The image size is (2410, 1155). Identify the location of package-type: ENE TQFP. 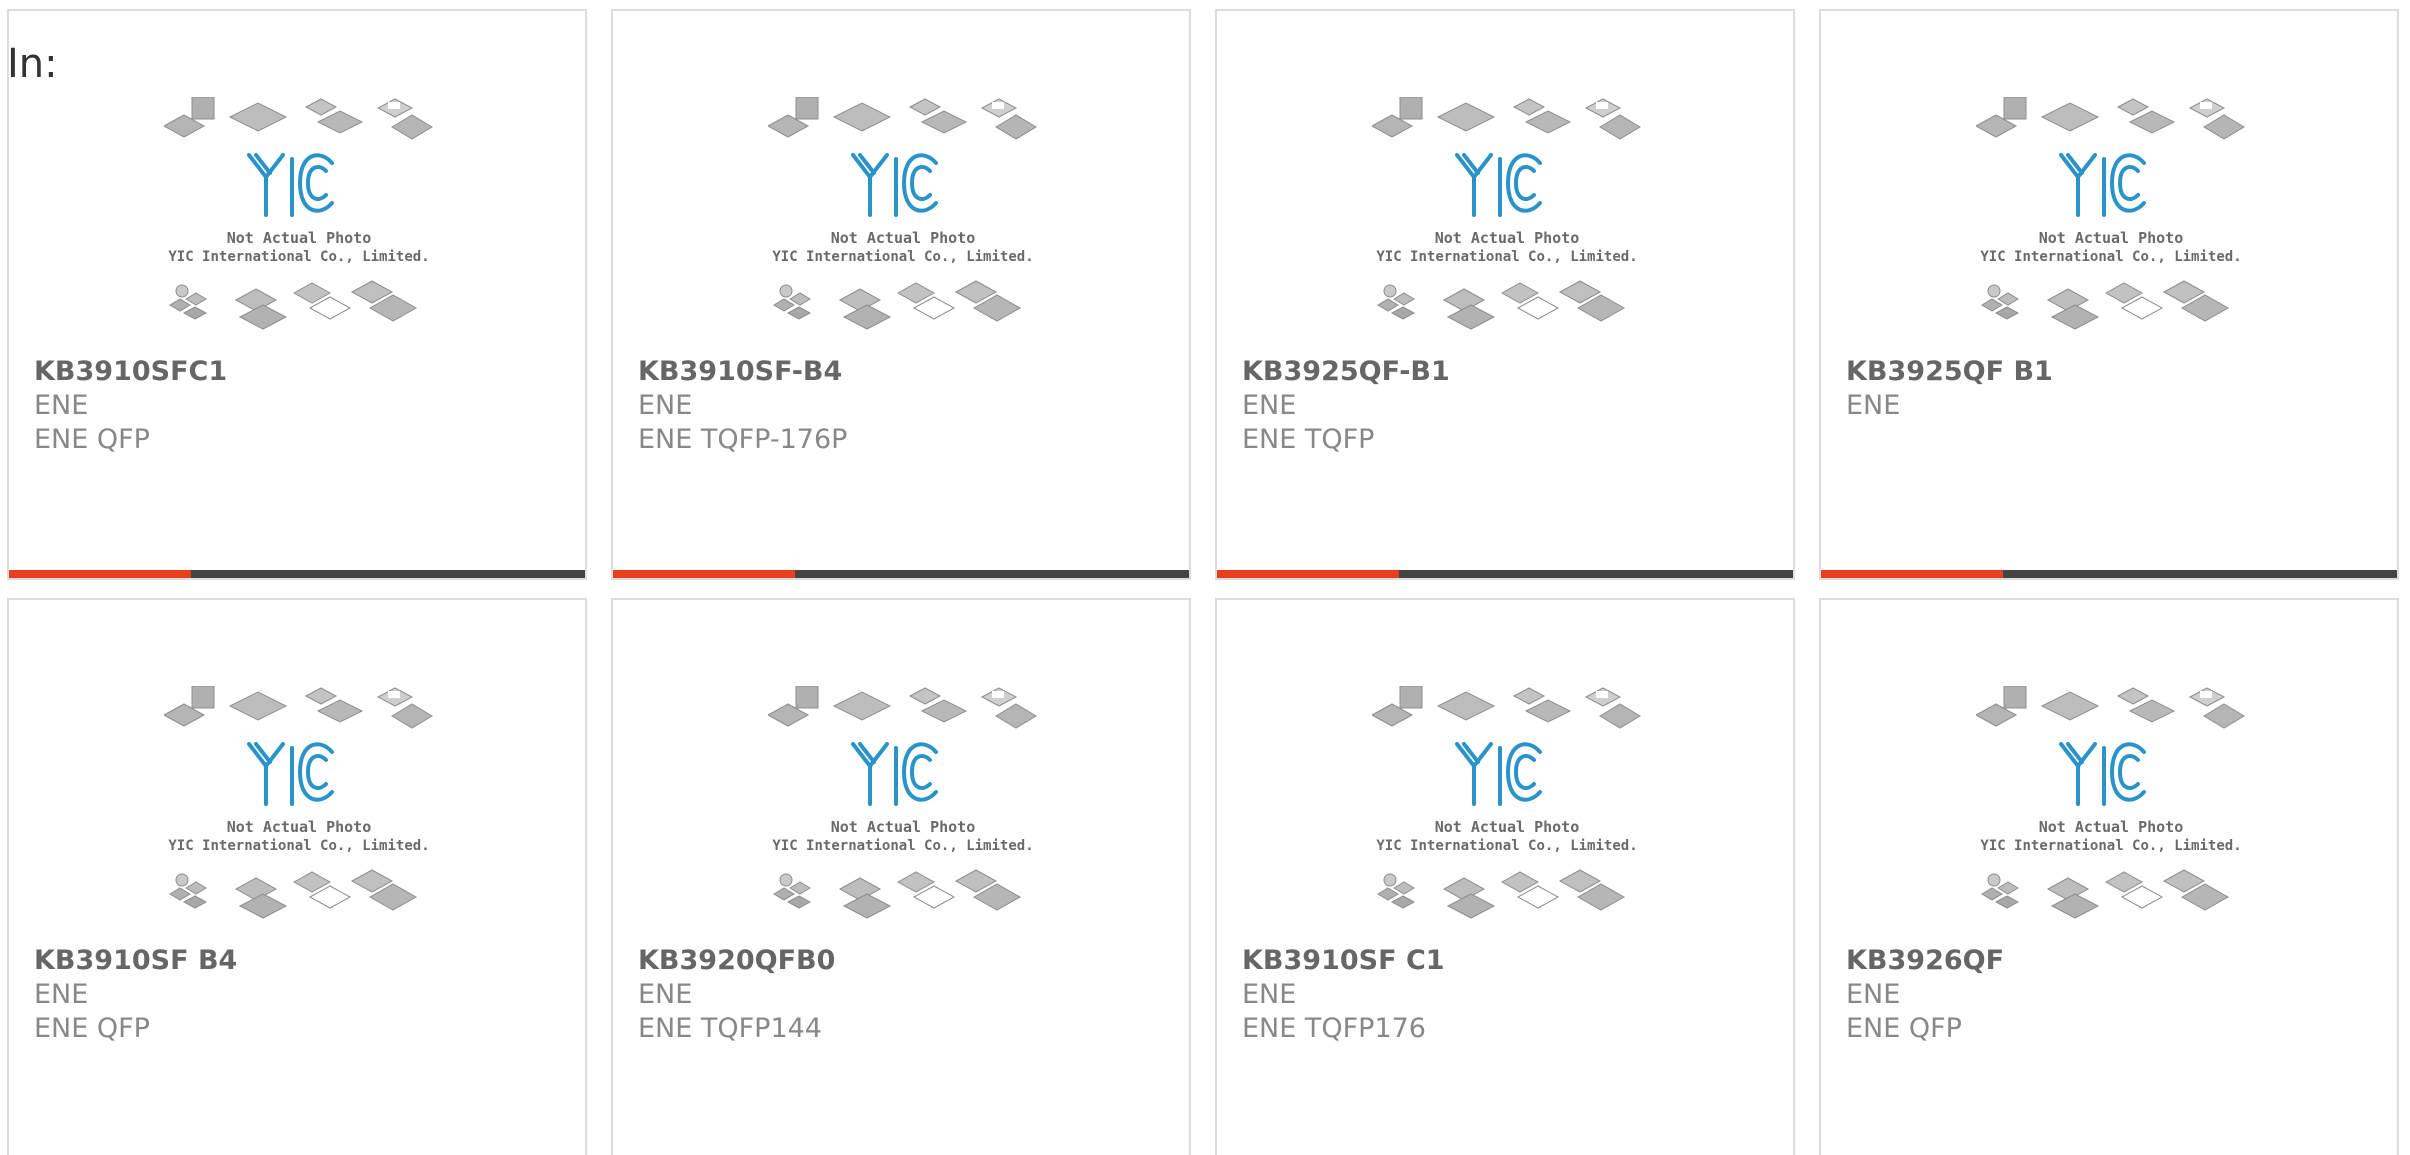
(1308, 439).